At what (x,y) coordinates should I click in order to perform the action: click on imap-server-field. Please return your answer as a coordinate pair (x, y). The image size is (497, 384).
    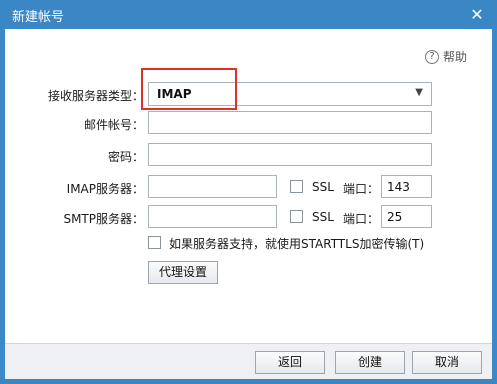
    Looking at the image, I should click on (212, 186).